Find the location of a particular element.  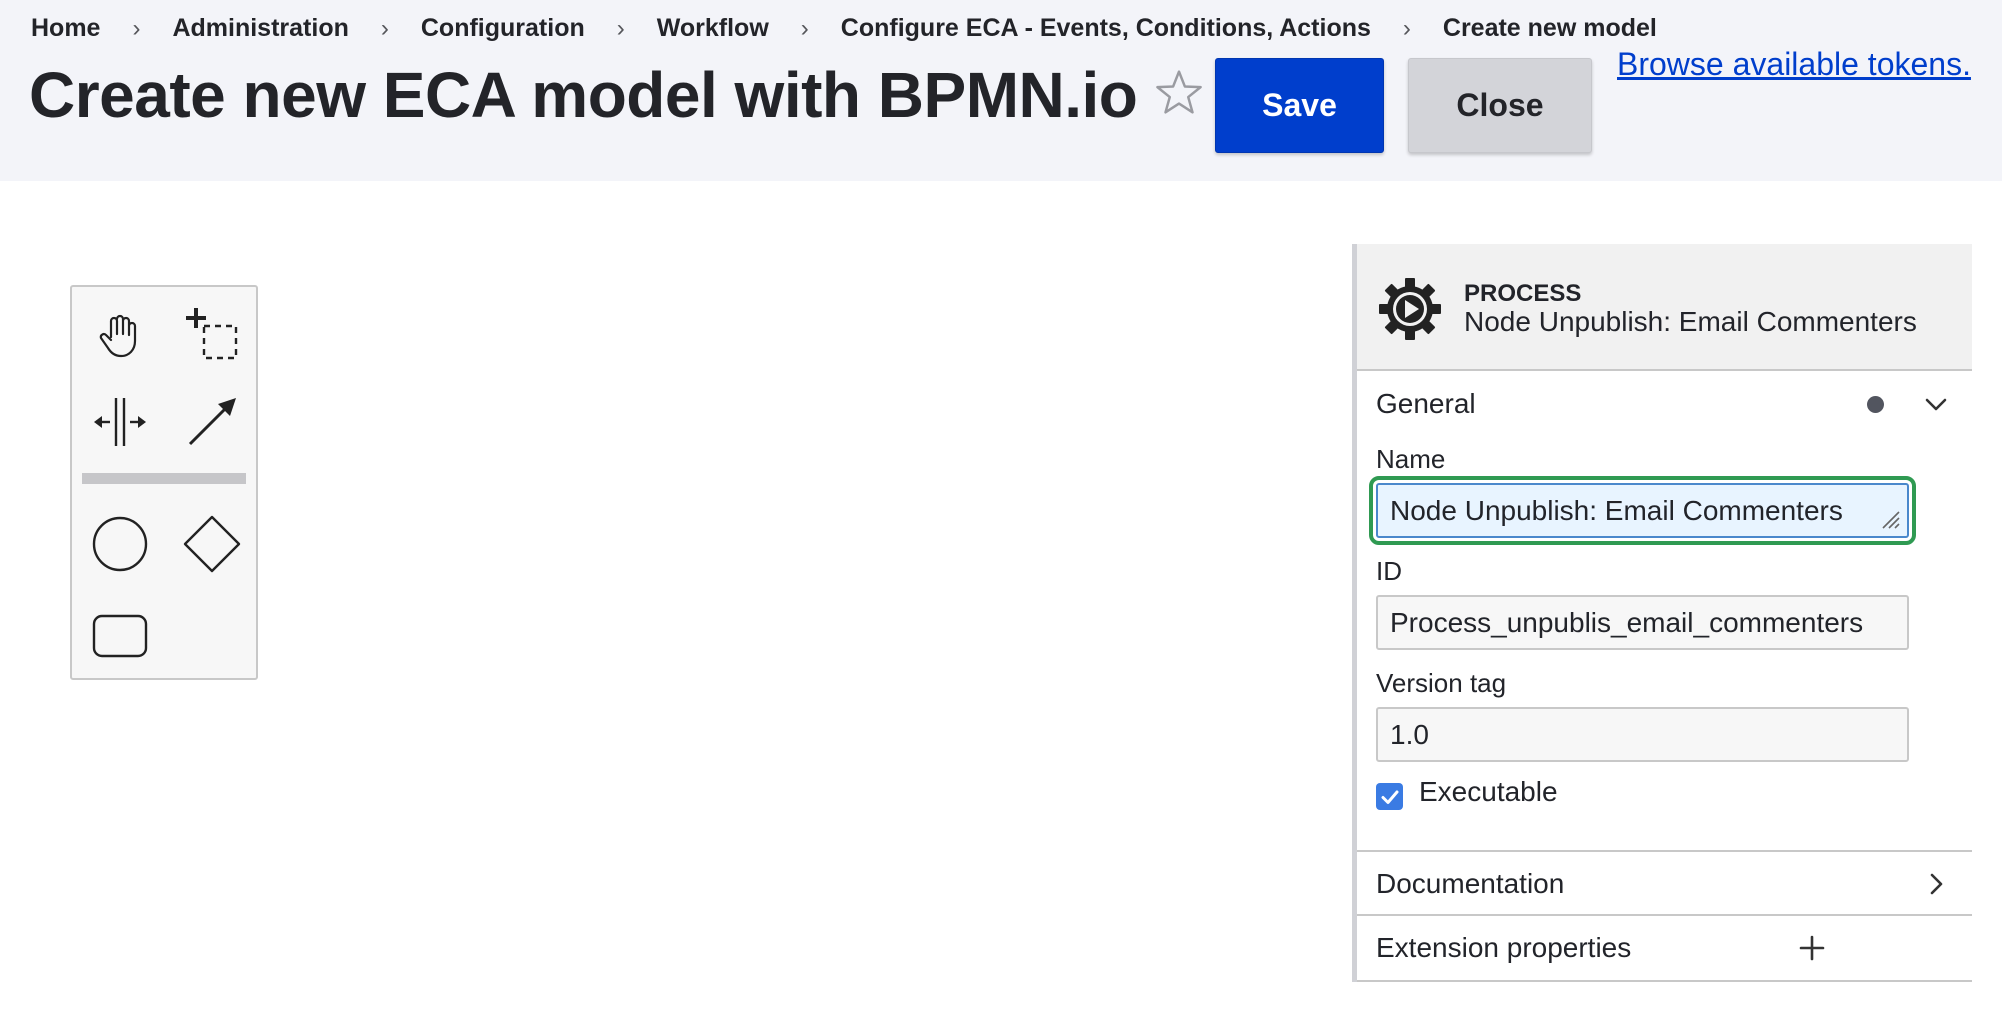

name-input-value: Node Unpublish: Email Commenters is located at coordinates (1616, 510).